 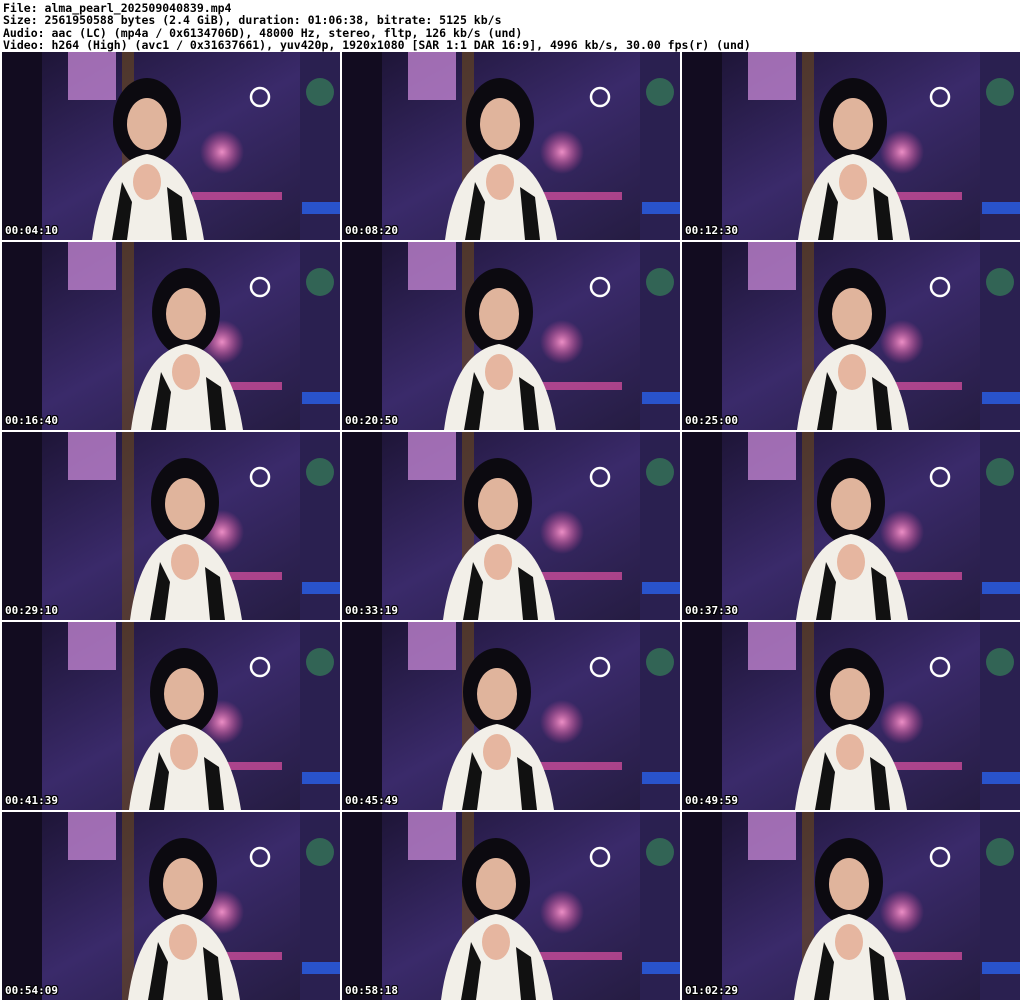 What do you see at coordinates (371, 230) in the screenshot?
I see `thumbnail-timestamp: 00:08:20` at bounding box center [371, 230].